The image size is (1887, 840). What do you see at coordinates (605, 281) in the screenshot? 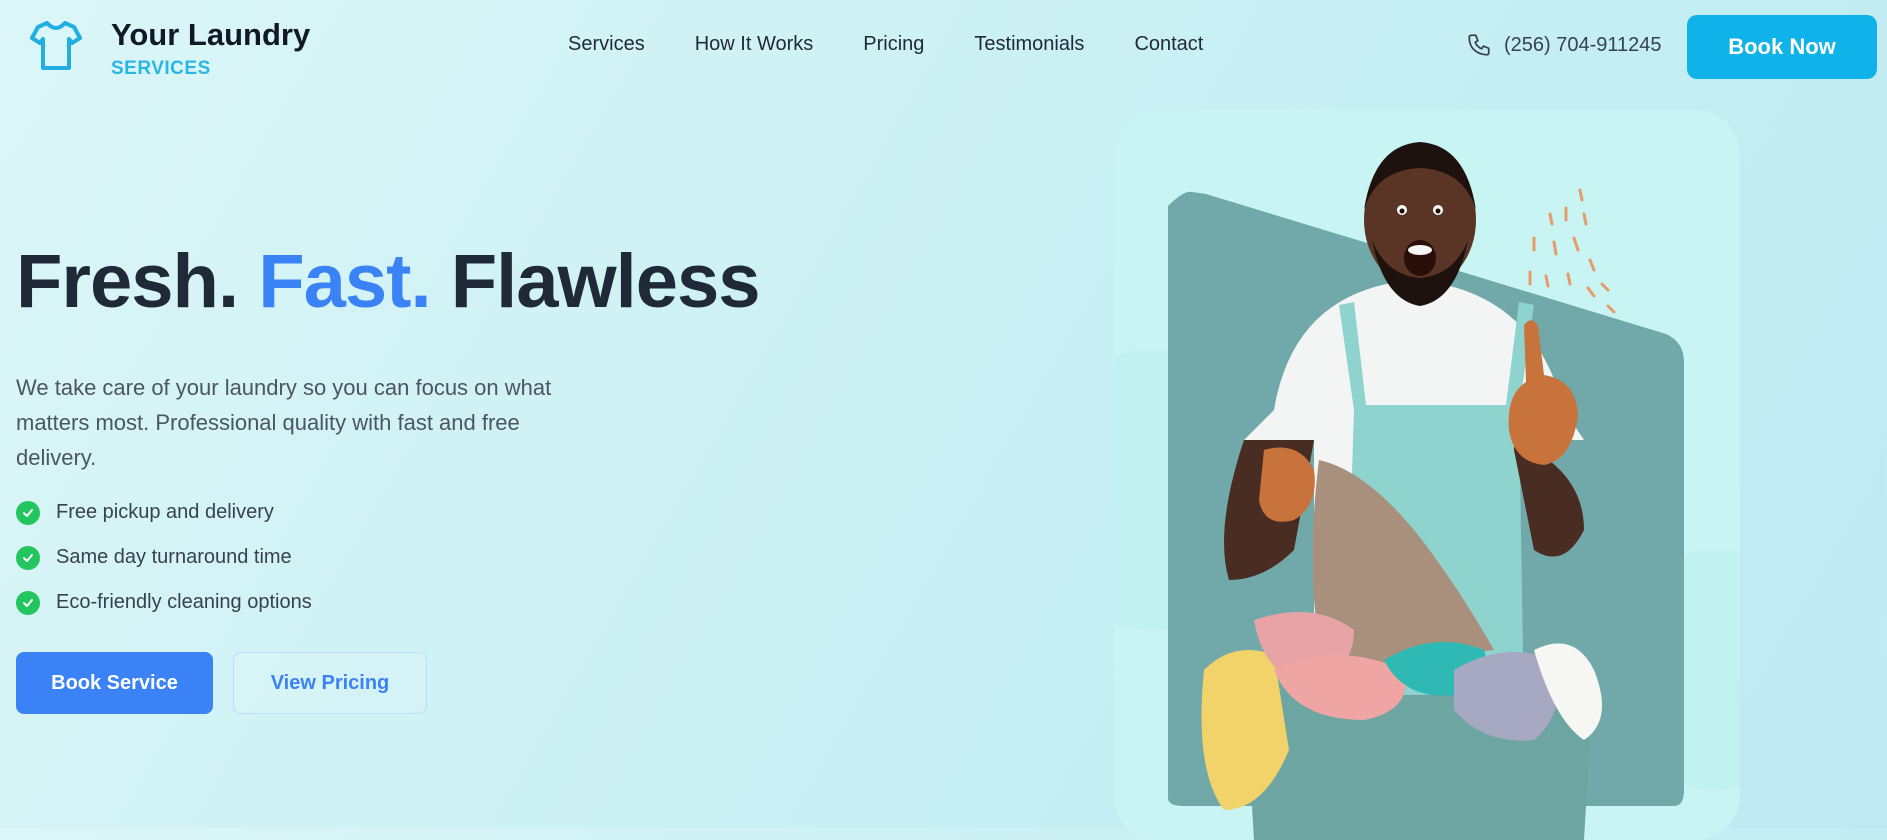
I see `hero-title-flawless: Flawless` at bounding box center [605, 281].